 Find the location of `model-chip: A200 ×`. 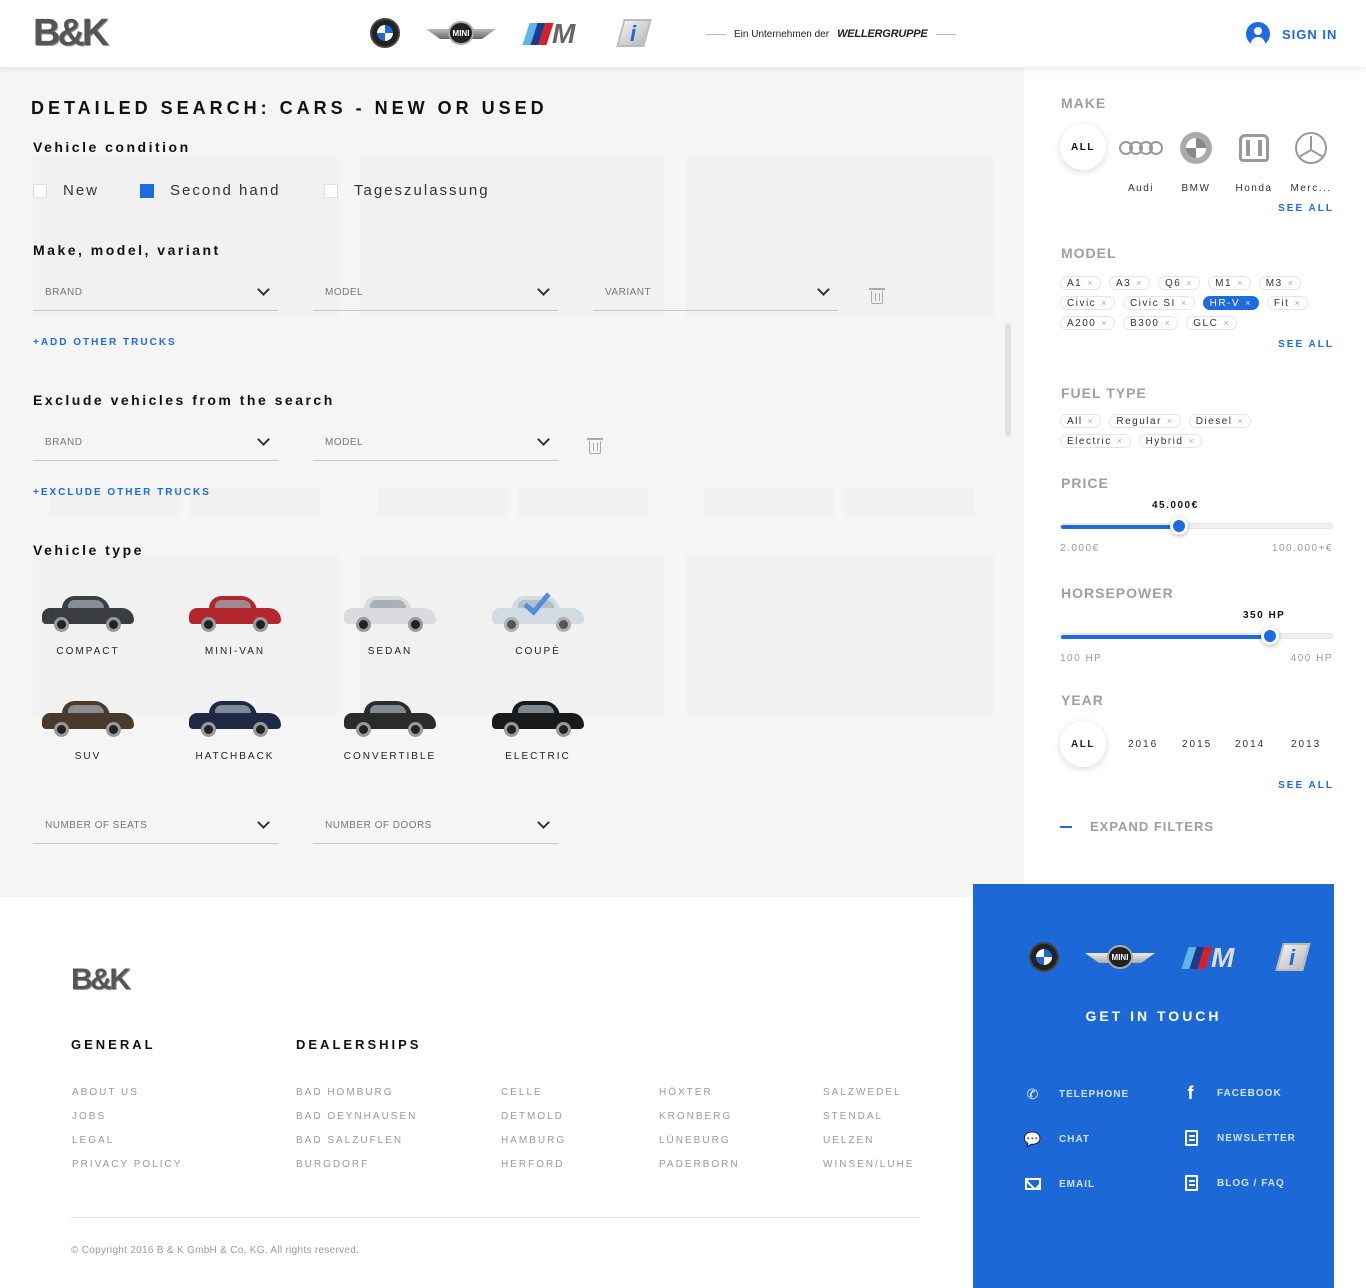

model-chip: A200 × is located at coordinates (1088, 323).